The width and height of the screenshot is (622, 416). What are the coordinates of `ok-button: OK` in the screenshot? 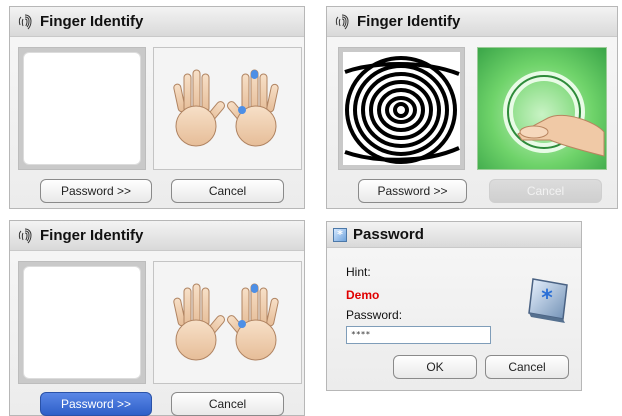 It's located at (435, 367).